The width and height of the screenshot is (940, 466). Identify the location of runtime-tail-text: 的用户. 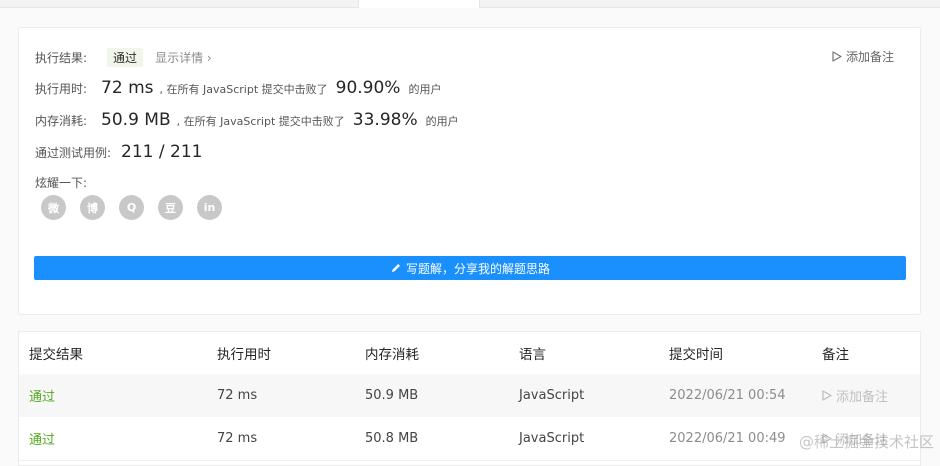
(425, 89).